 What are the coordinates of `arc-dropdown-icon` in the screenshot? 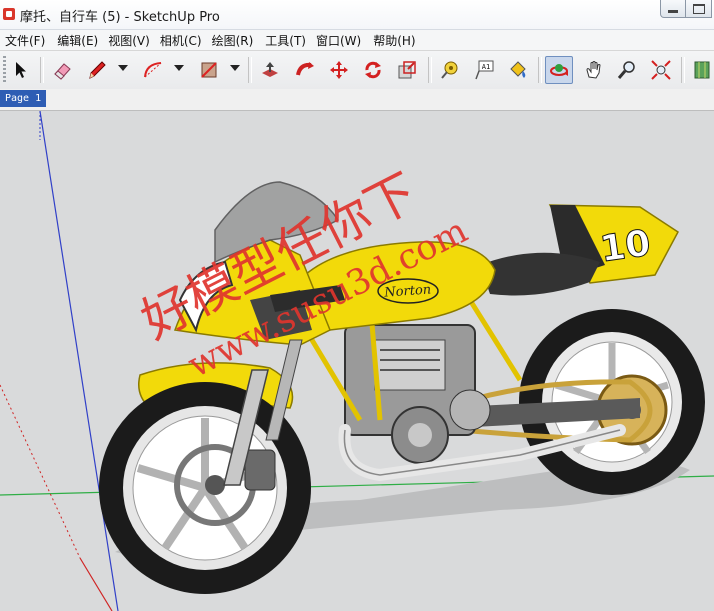 It's located at (179, 68).